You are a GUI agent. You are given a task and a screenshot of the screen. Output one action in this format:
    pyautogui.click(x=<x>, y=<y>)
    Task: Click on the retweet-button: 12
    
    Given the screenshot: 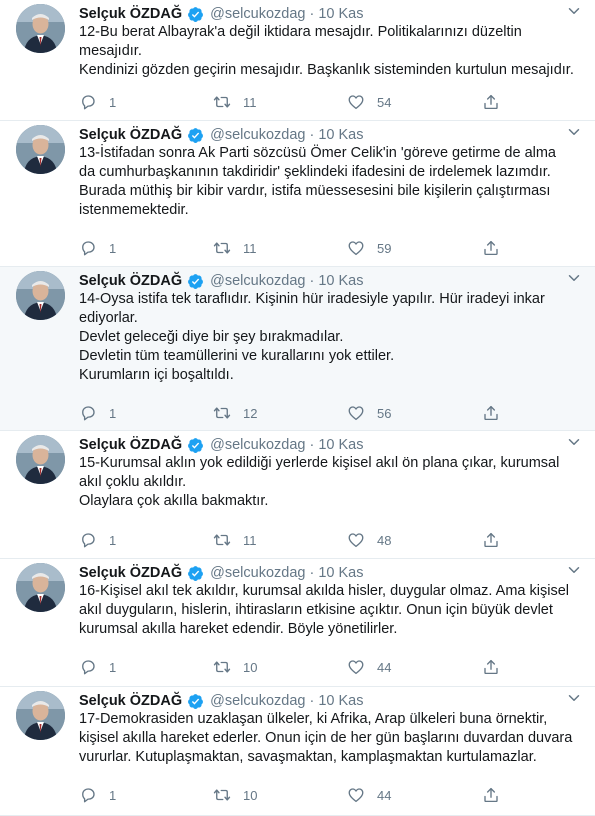 What is the action you would take?
    pyautogui.click(x=235, y=413)
    